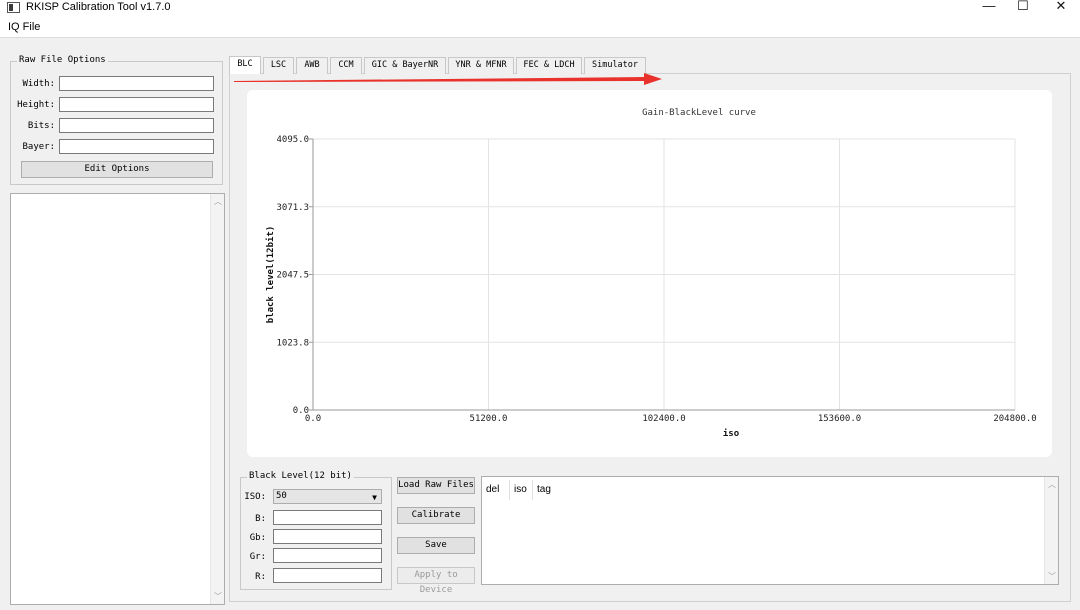 Image resolution: width=1080 pixels, height=610 pixels. I want to click on chart-title: Gain-BlackLevel curve, so click(699, 113).